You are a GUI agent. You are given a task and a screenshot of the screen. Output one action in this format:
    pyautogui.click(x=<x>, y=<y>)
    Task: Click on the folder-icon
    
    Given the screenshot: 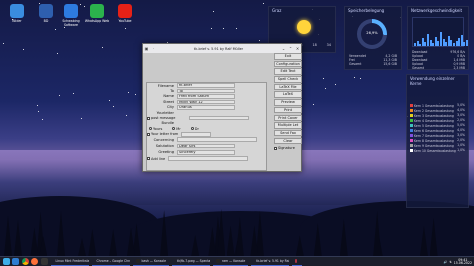 What is the action you would take?
    pyautogui.click(x=15, y=261)
    